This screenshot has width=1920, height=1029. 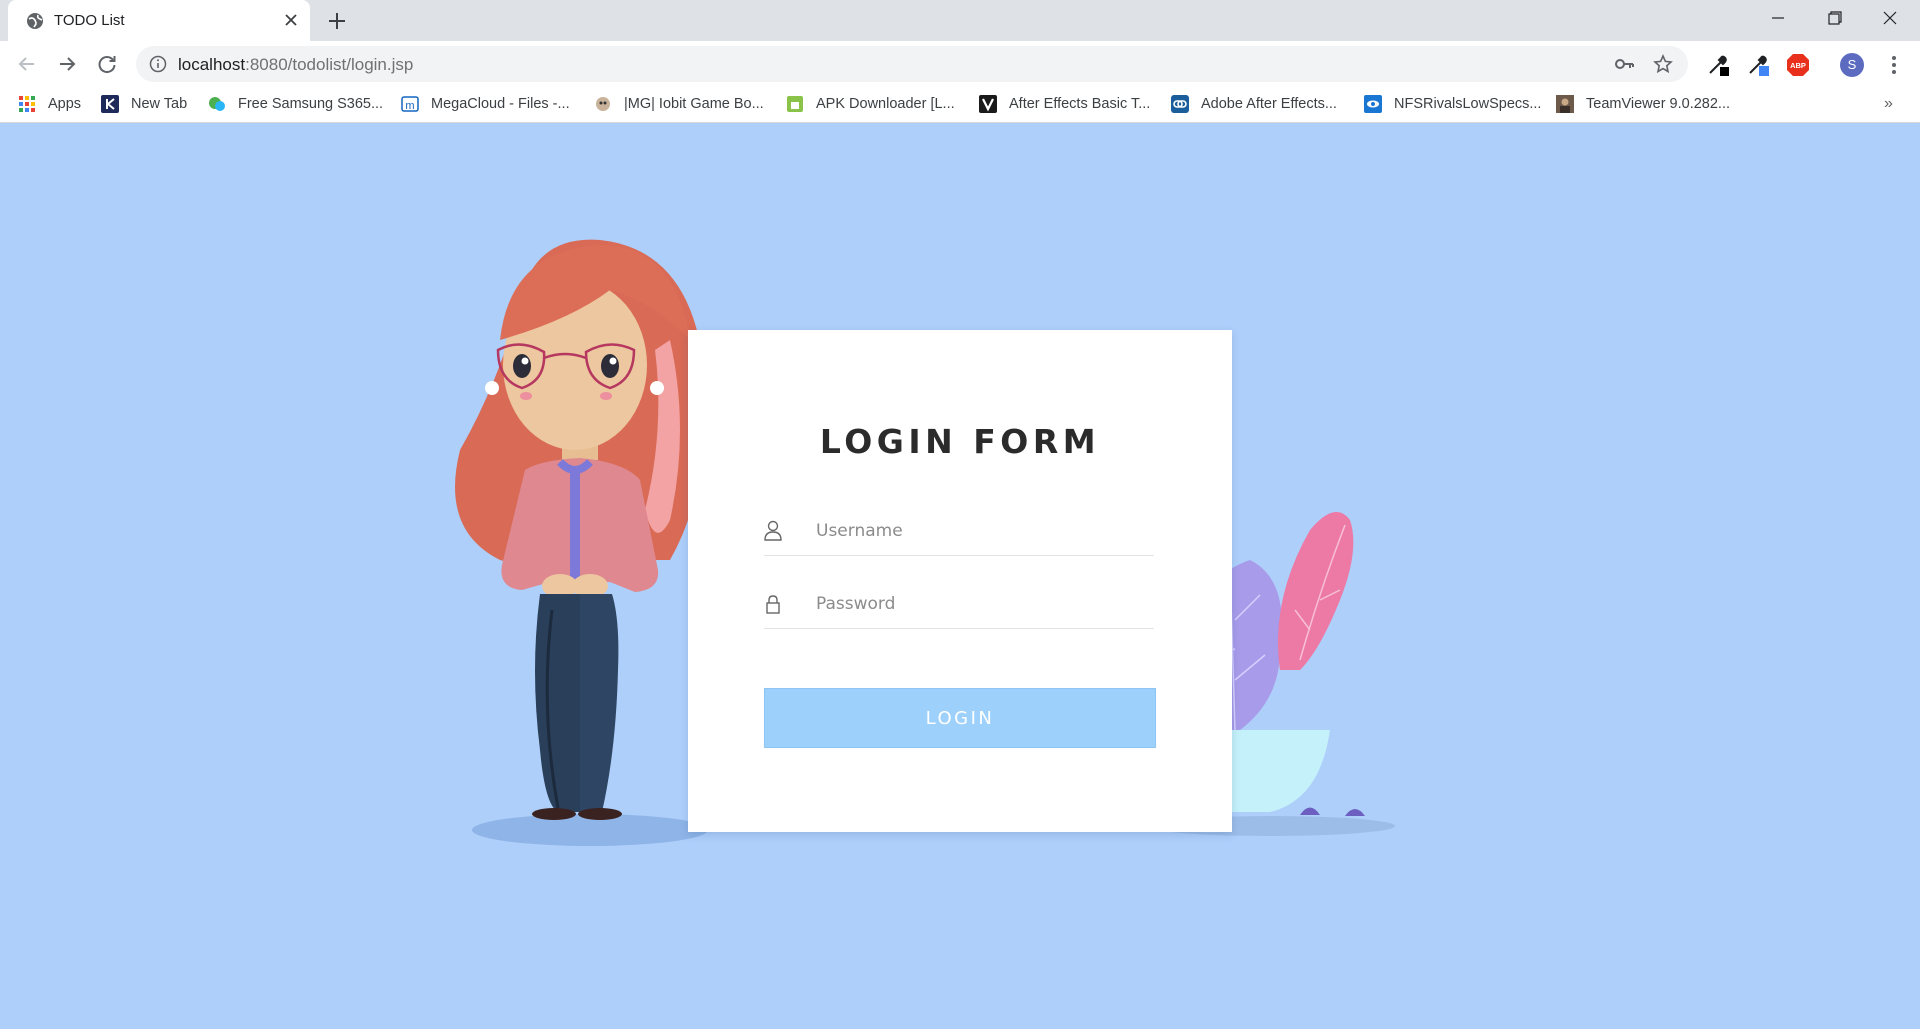 What do you see at coordinates (295, 65) in the screenshot?
I see `url-text: localhost:8080/todolist/login.jsp` at bounding box center [295, 65].